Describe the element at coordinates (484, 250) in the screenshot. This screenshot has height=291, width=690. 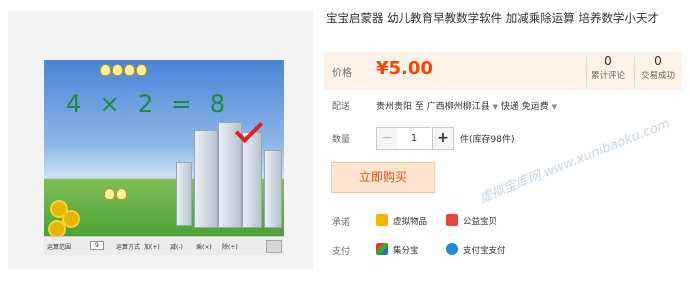
I see `payment-alipay: 支付宝支付` at that location.